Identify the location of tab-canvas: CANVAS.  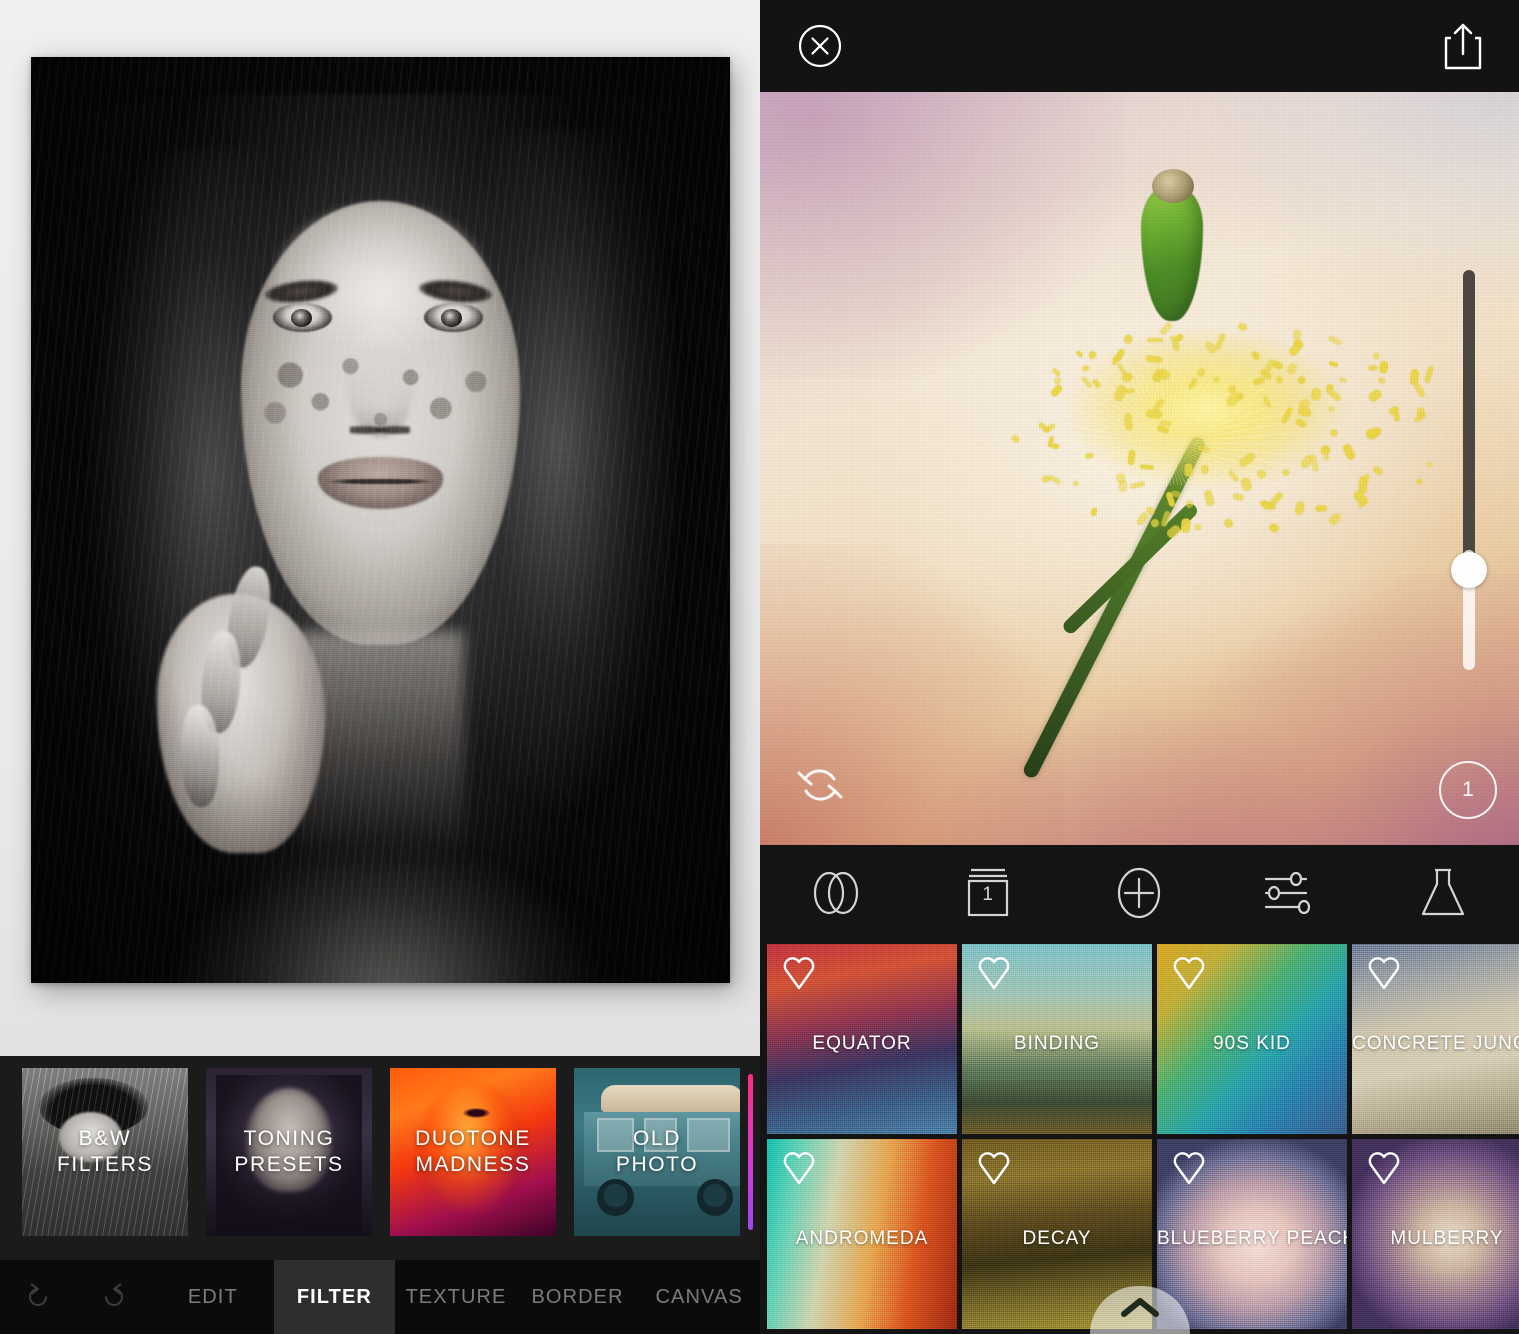
(699, 1297).